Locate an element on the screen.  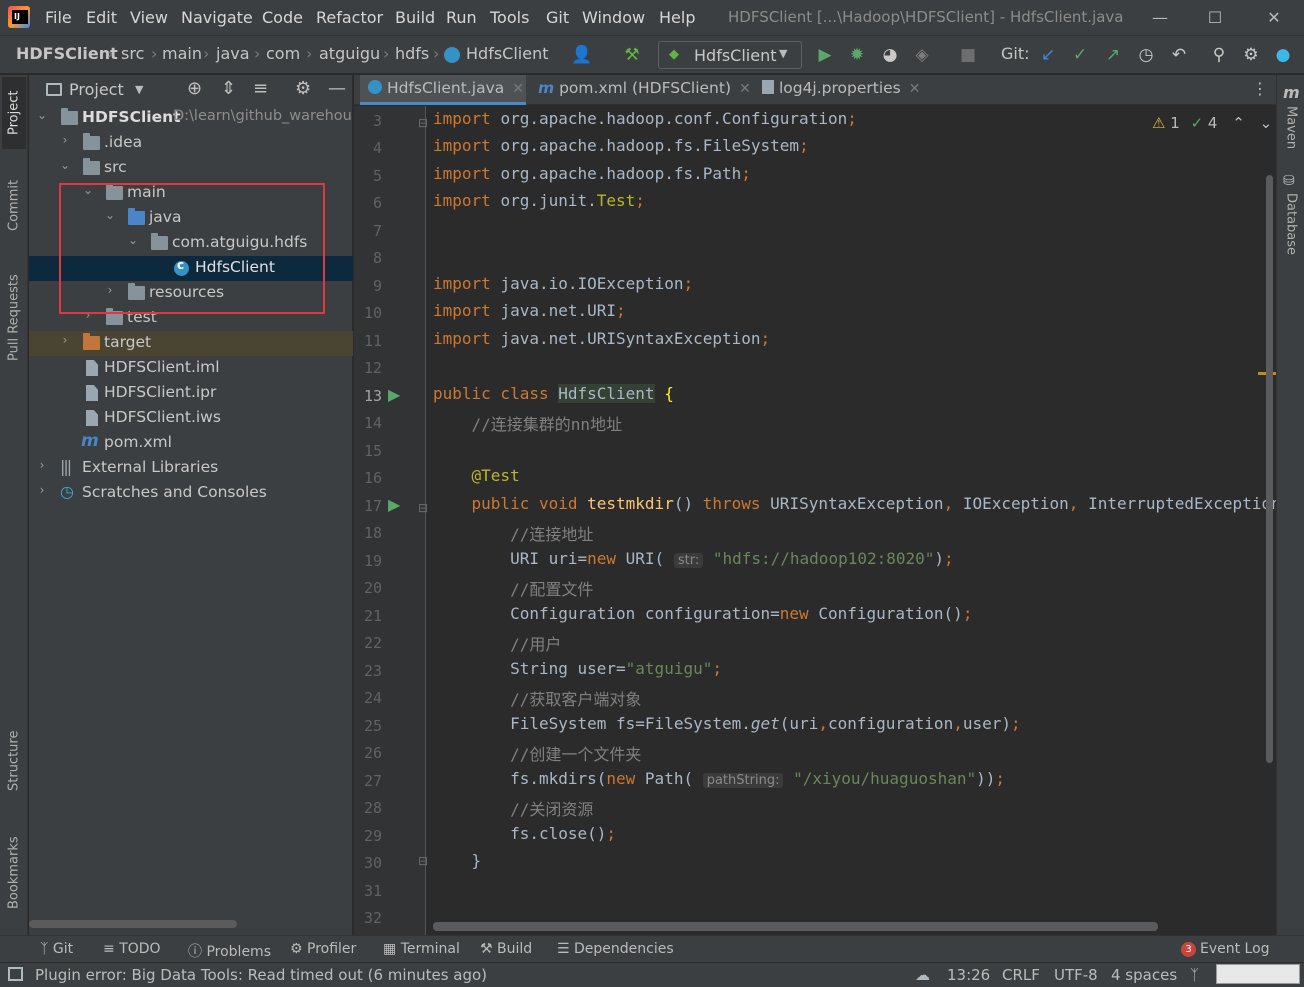
tool-tab-pull-requests: Pull Requests is located at coordinates (14, 317).